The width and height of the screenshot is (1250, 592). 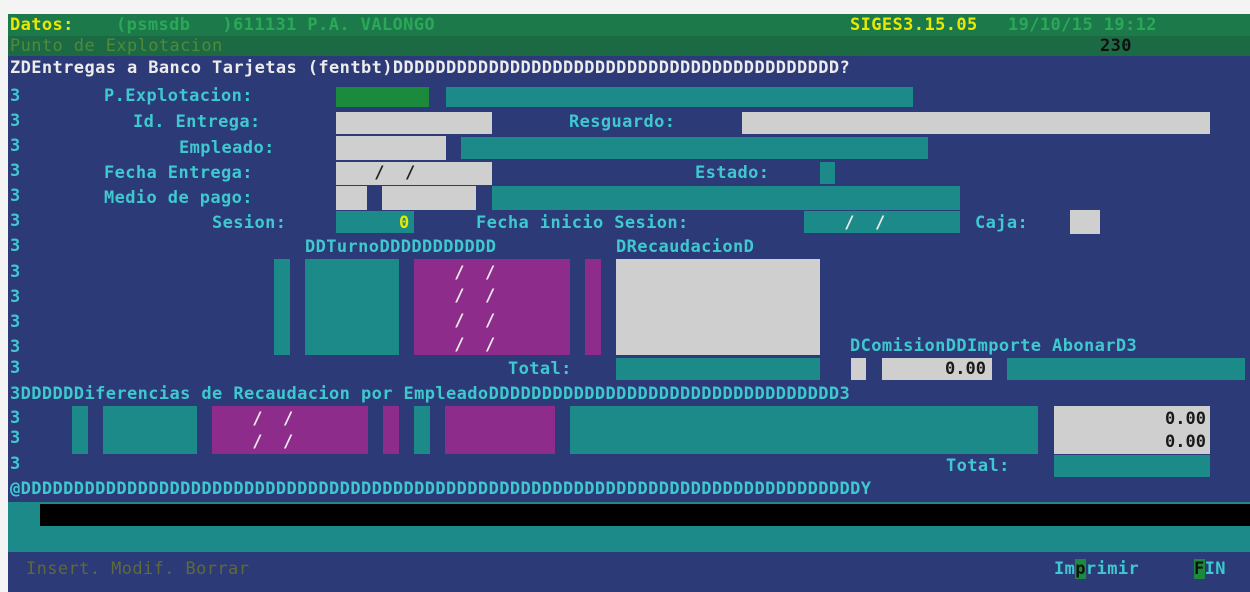 I want to click on id-entrega-field, so click(x=414, y=123).